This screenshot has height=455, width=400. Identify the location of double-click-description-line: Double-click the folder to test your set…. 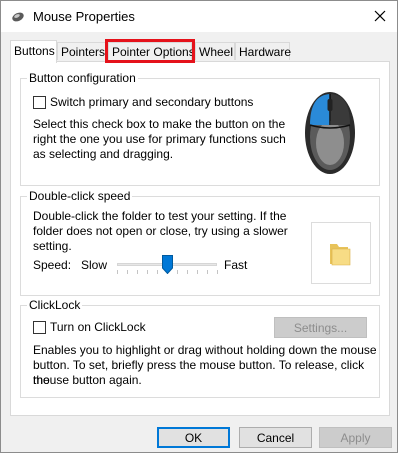
(160, 216).